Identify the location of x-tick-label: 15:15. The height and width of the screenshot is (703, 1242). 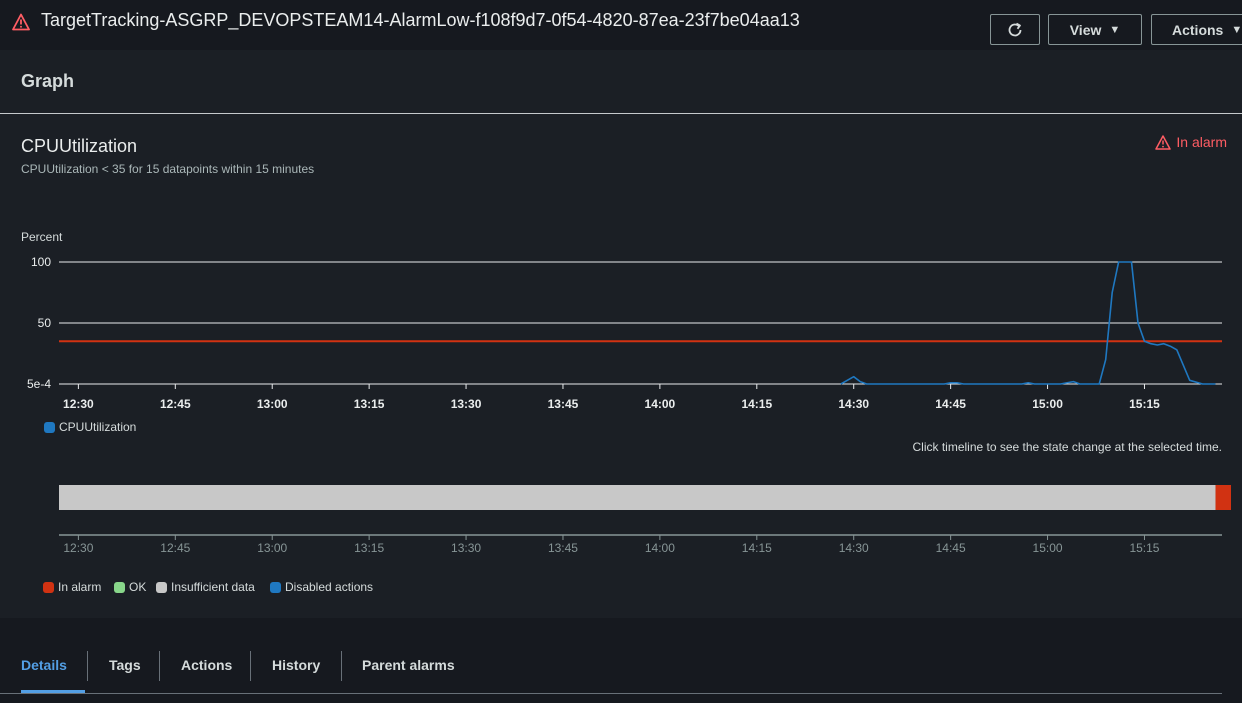
(1144, 404).